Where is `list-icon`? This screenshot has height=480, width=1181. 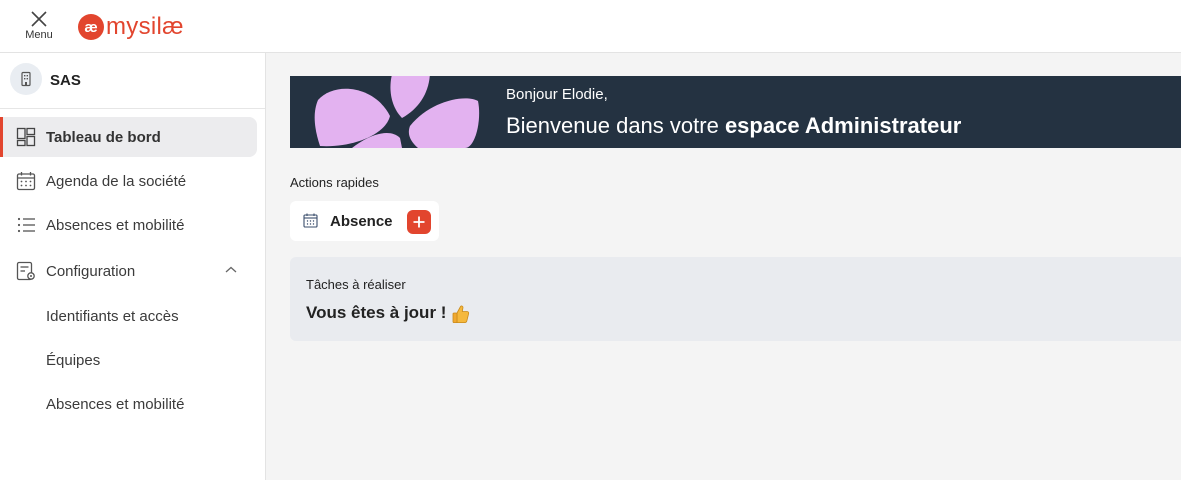 list-icon is located at coordinates (26, 225).